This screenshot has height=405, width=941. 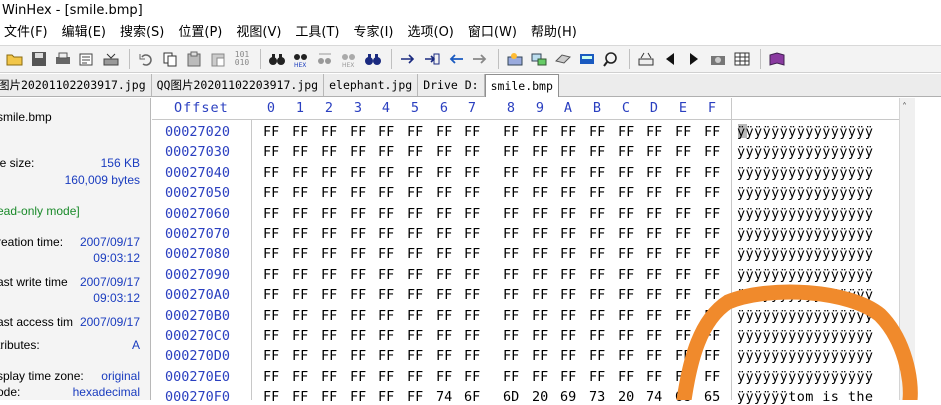 What do you see at coordinates (742, 59) in the screenshot?
I see `table-icon` at bounding box center [742, 59].